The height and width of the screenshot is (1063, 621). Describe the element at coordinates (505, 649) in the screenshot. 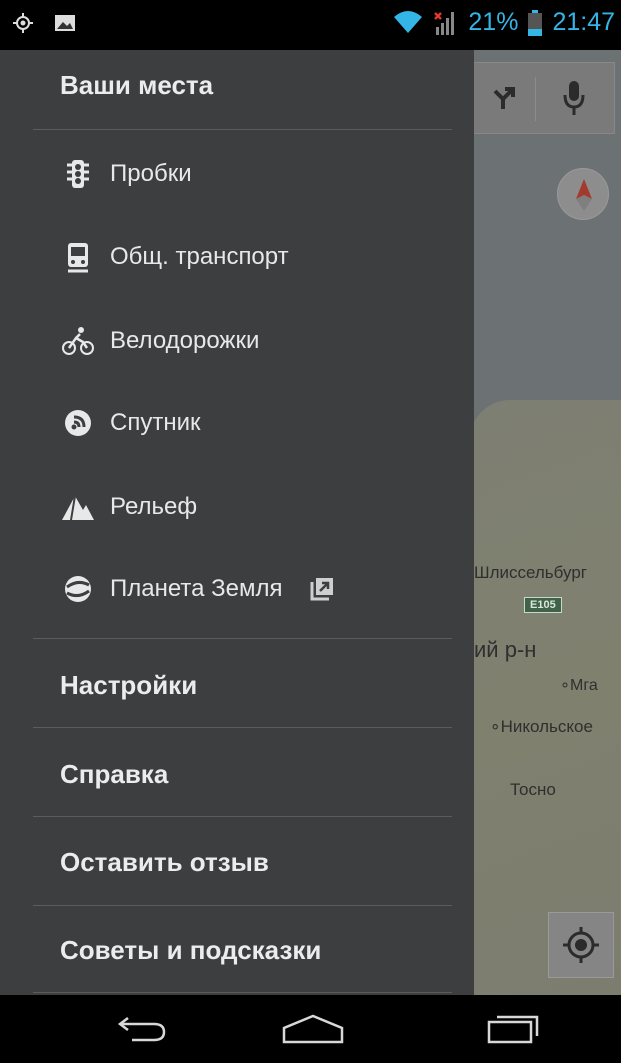

I see `map-label-district: ий р-н` at that location.